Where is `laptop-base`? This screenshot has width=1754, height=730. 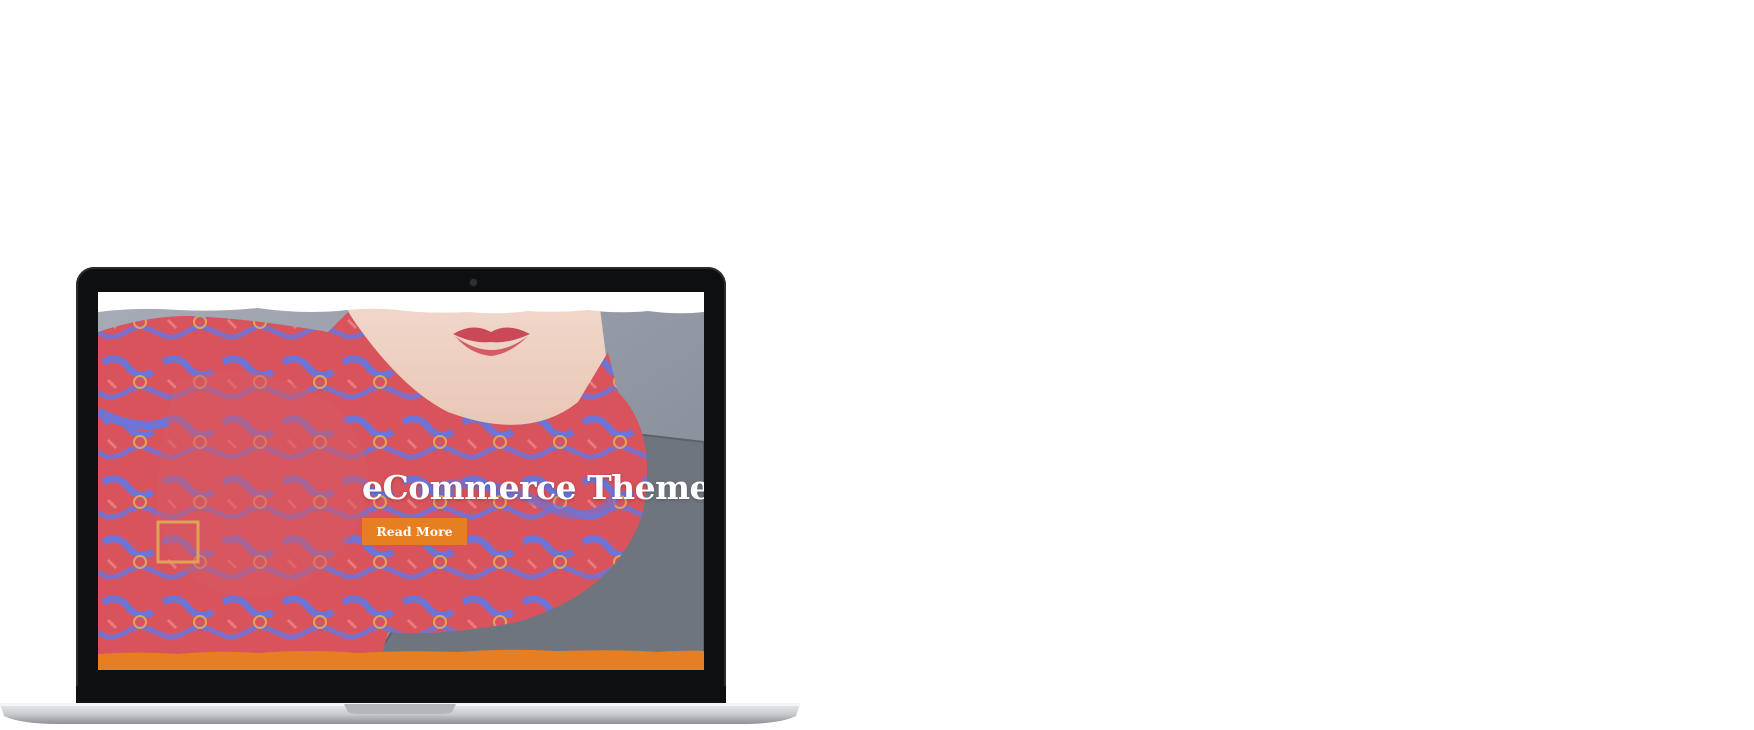
laptop-base is located at coordinates (400, 713).